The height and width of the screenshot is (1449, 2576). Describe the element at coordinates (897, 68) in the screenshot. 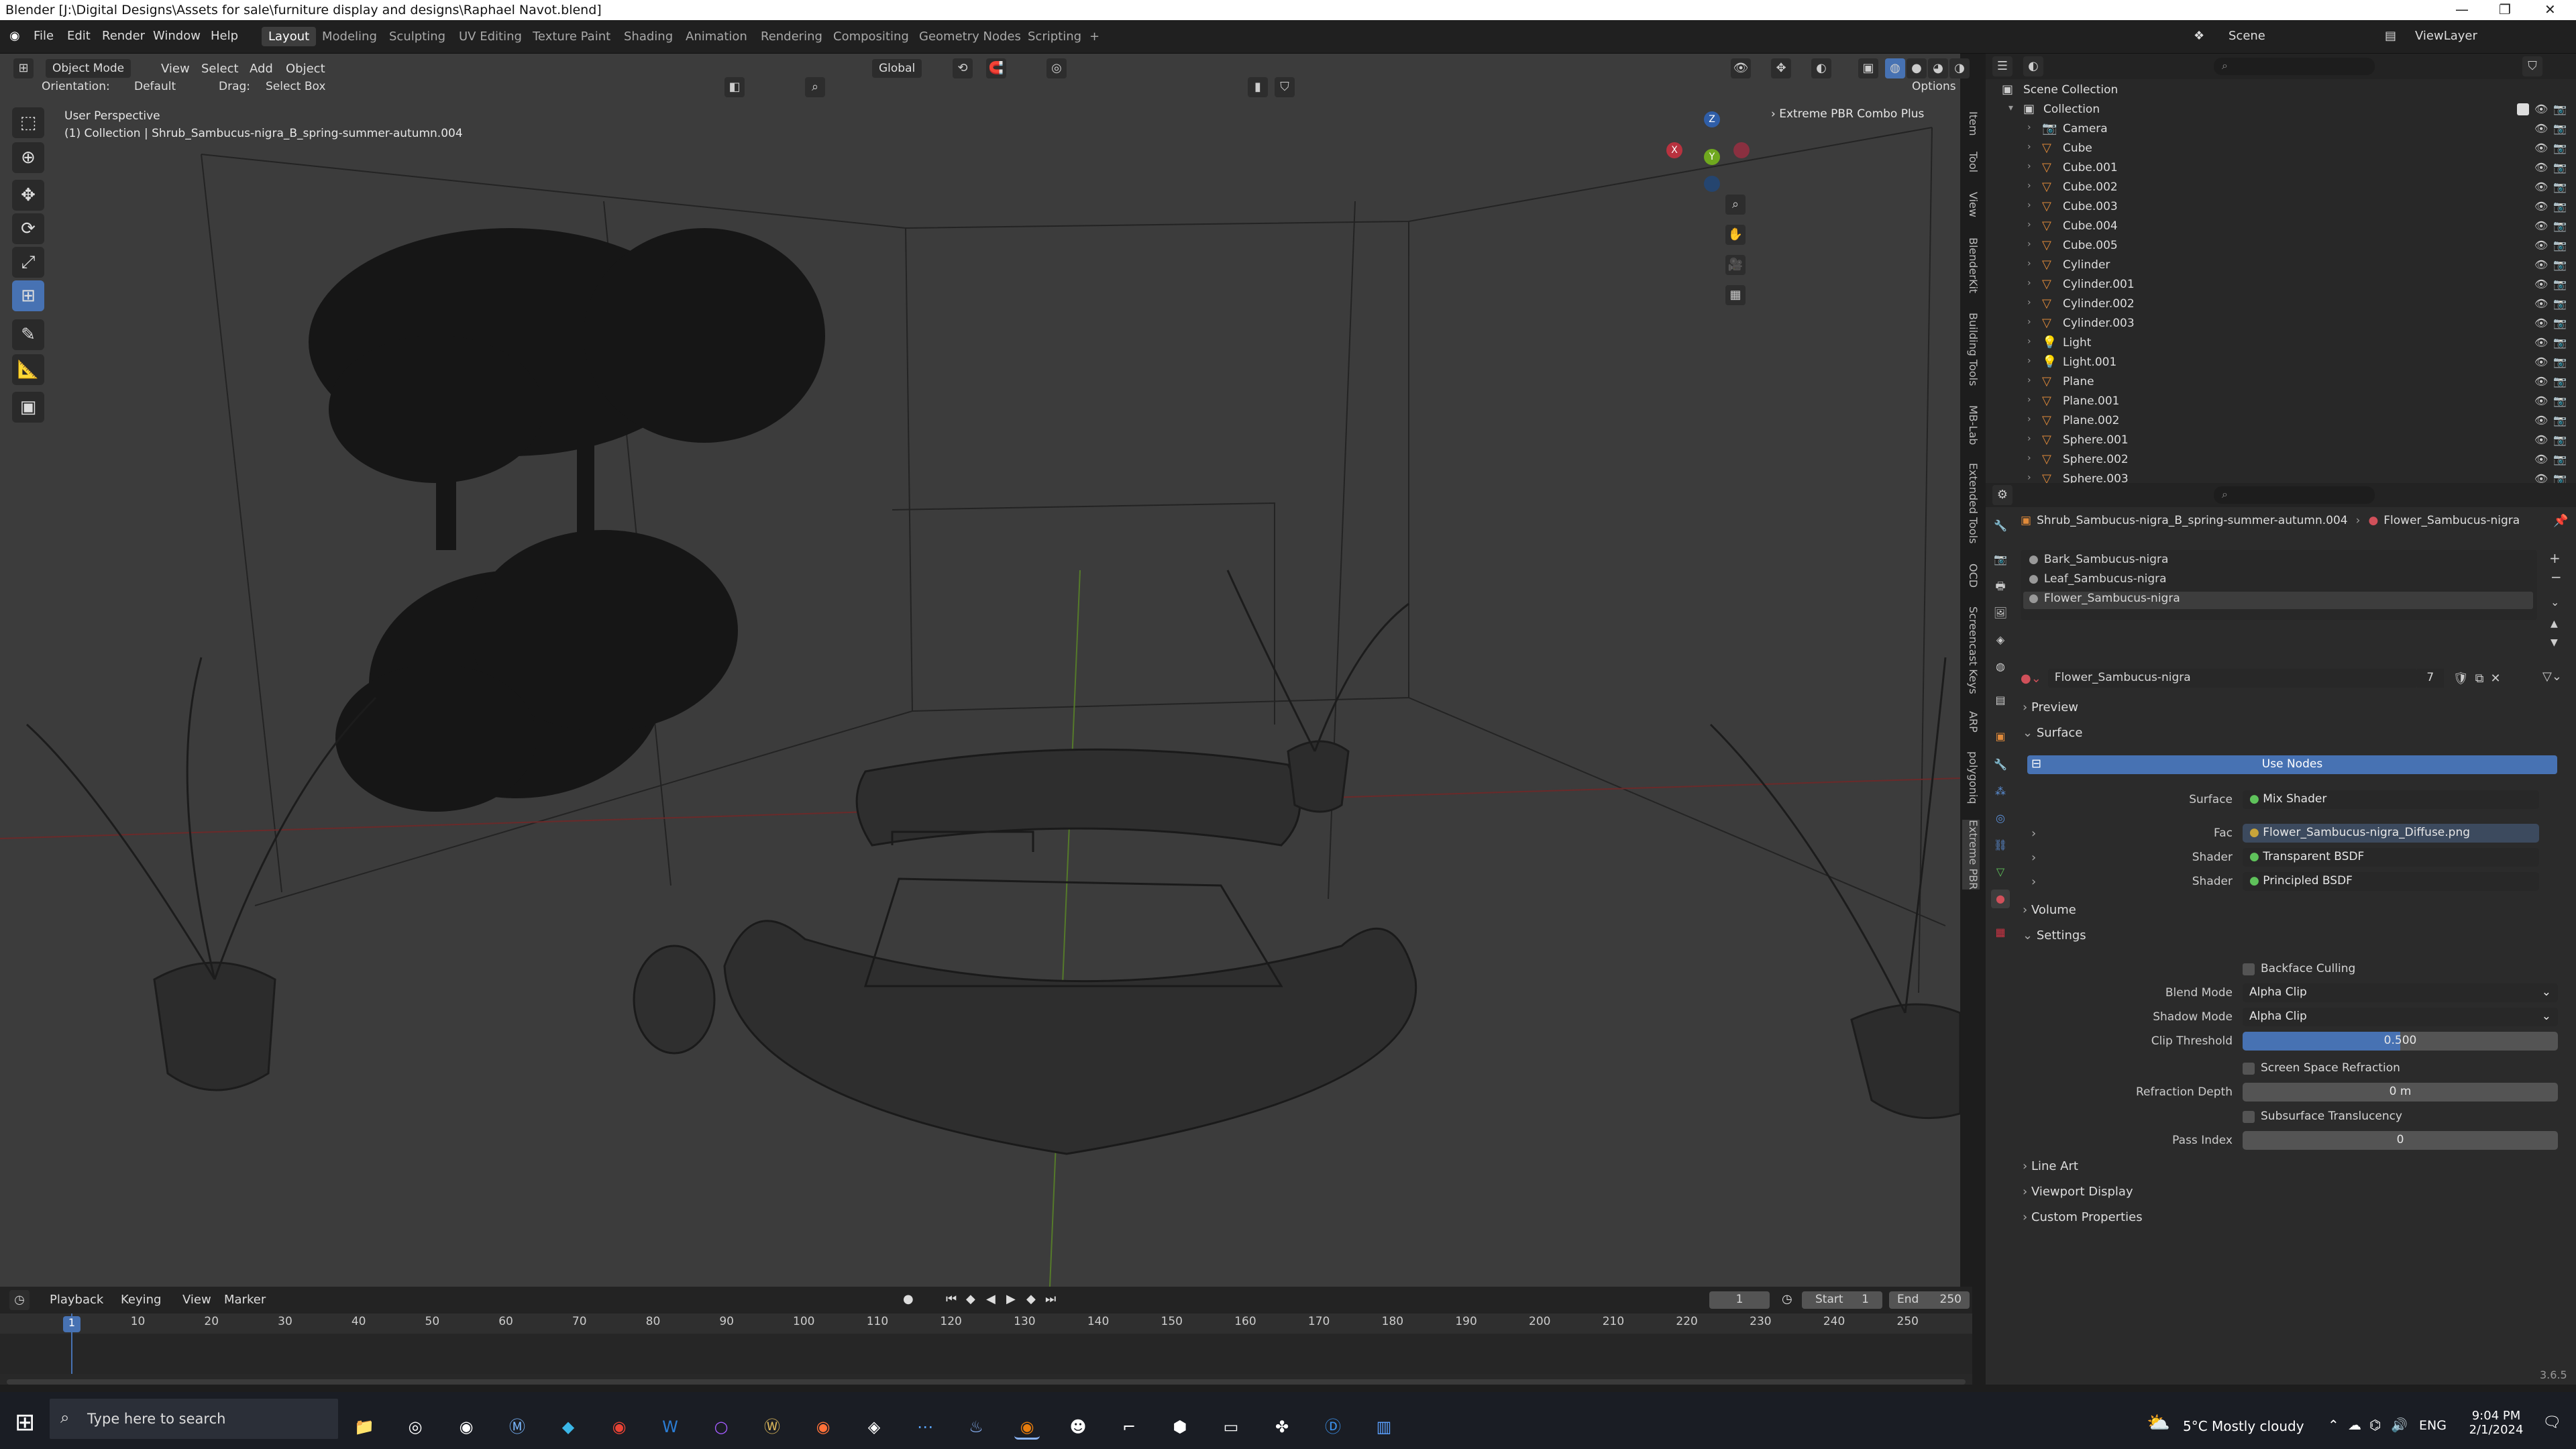

I see `transform-orientation-selector: Global` at that location.